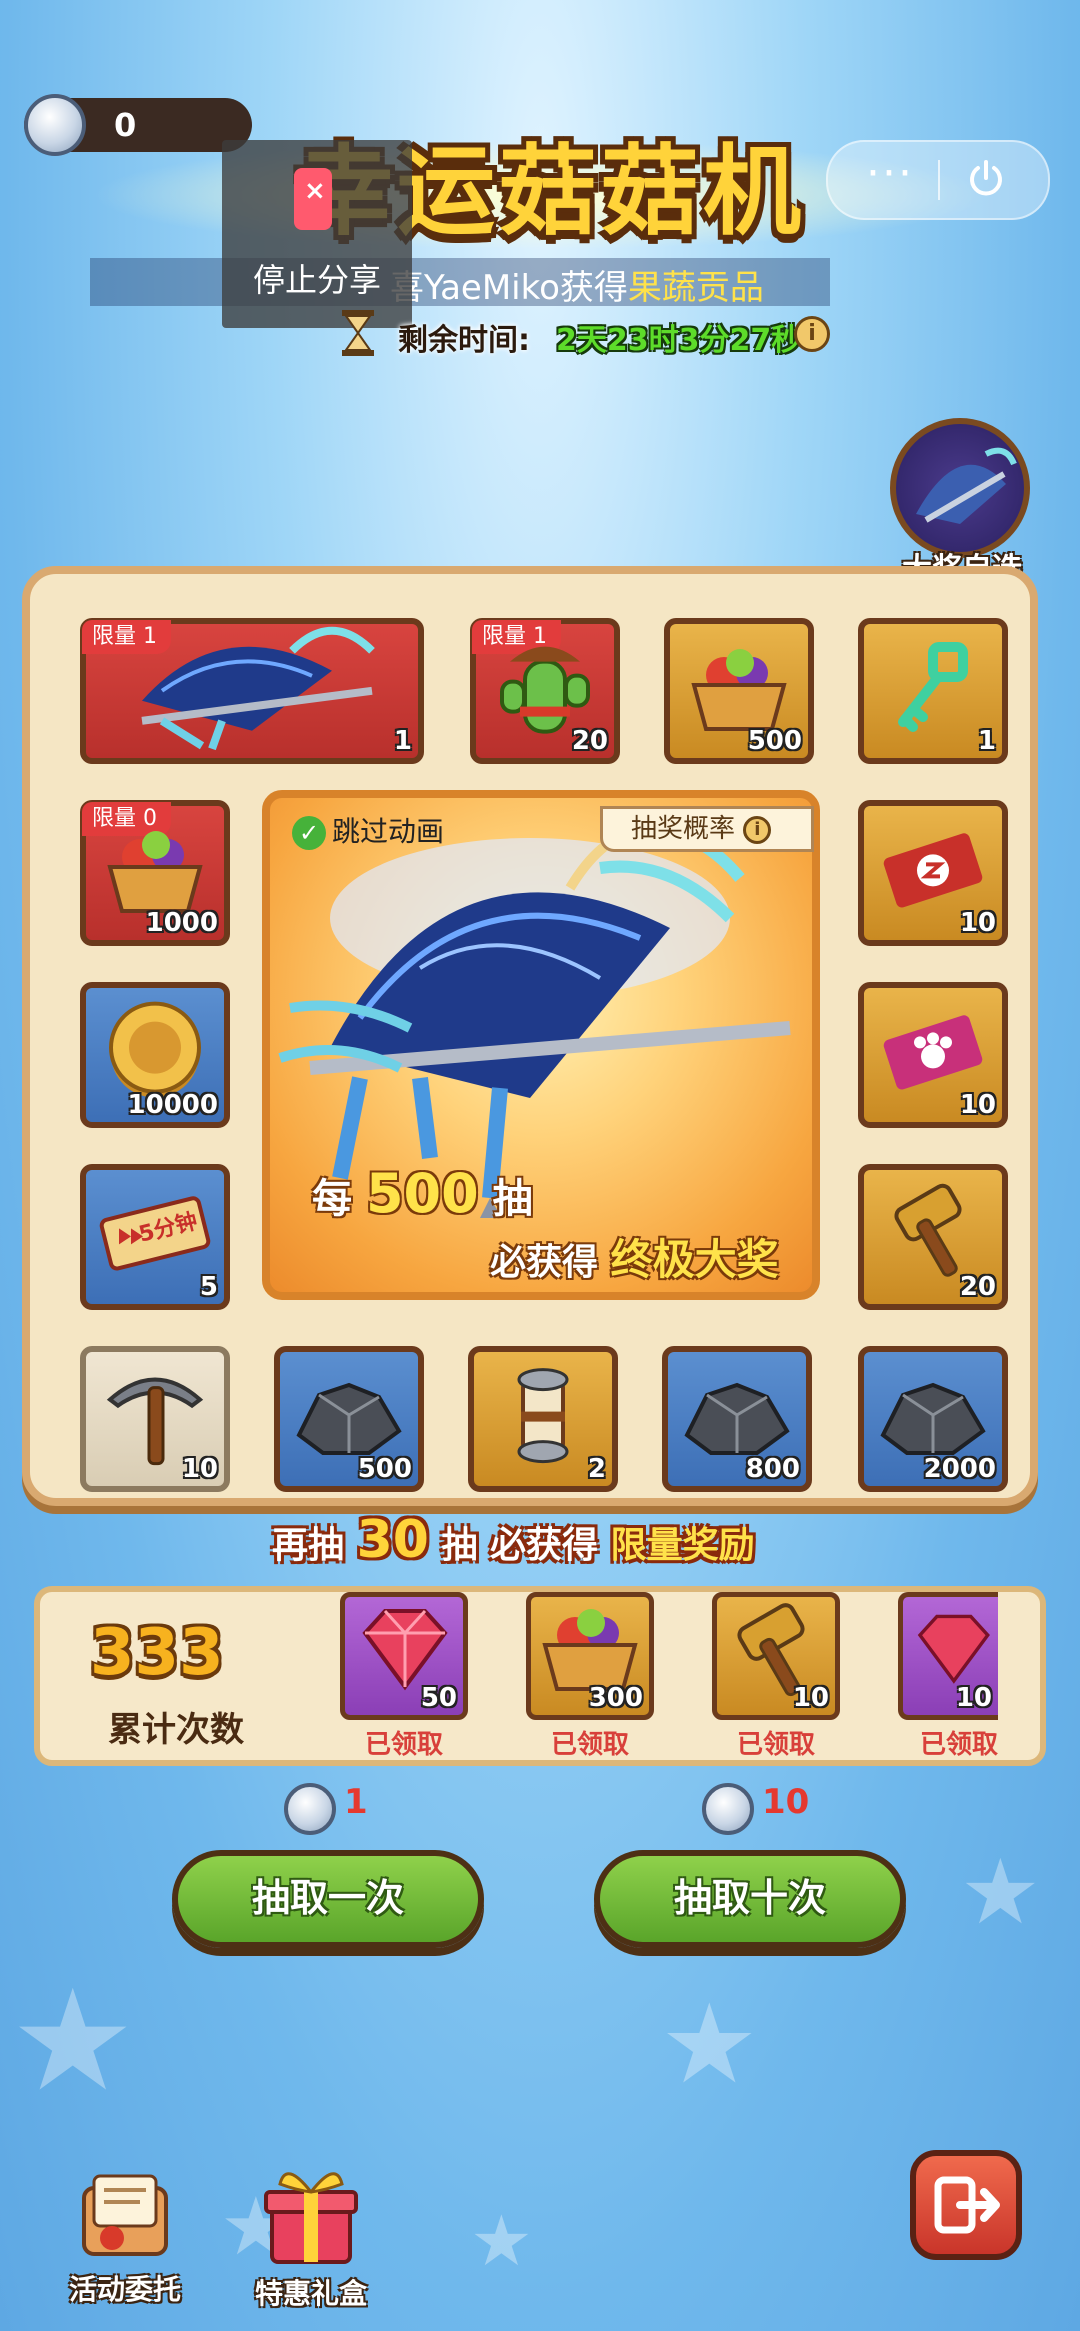  I want to click on every-num: 500, so click(422, 1193).